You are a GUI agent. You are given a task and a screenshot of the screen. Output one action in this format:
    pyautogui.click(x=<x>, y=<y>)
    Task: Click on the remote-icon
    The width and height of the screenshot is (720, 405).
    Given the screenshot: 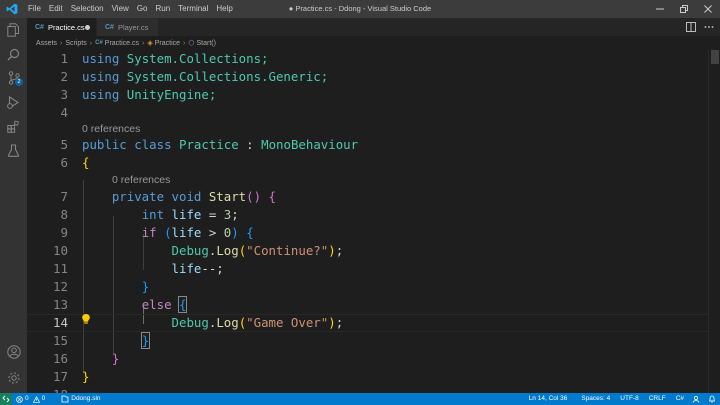 What is the action you would take?
    pyautogui.click(x=6, y=399)
    